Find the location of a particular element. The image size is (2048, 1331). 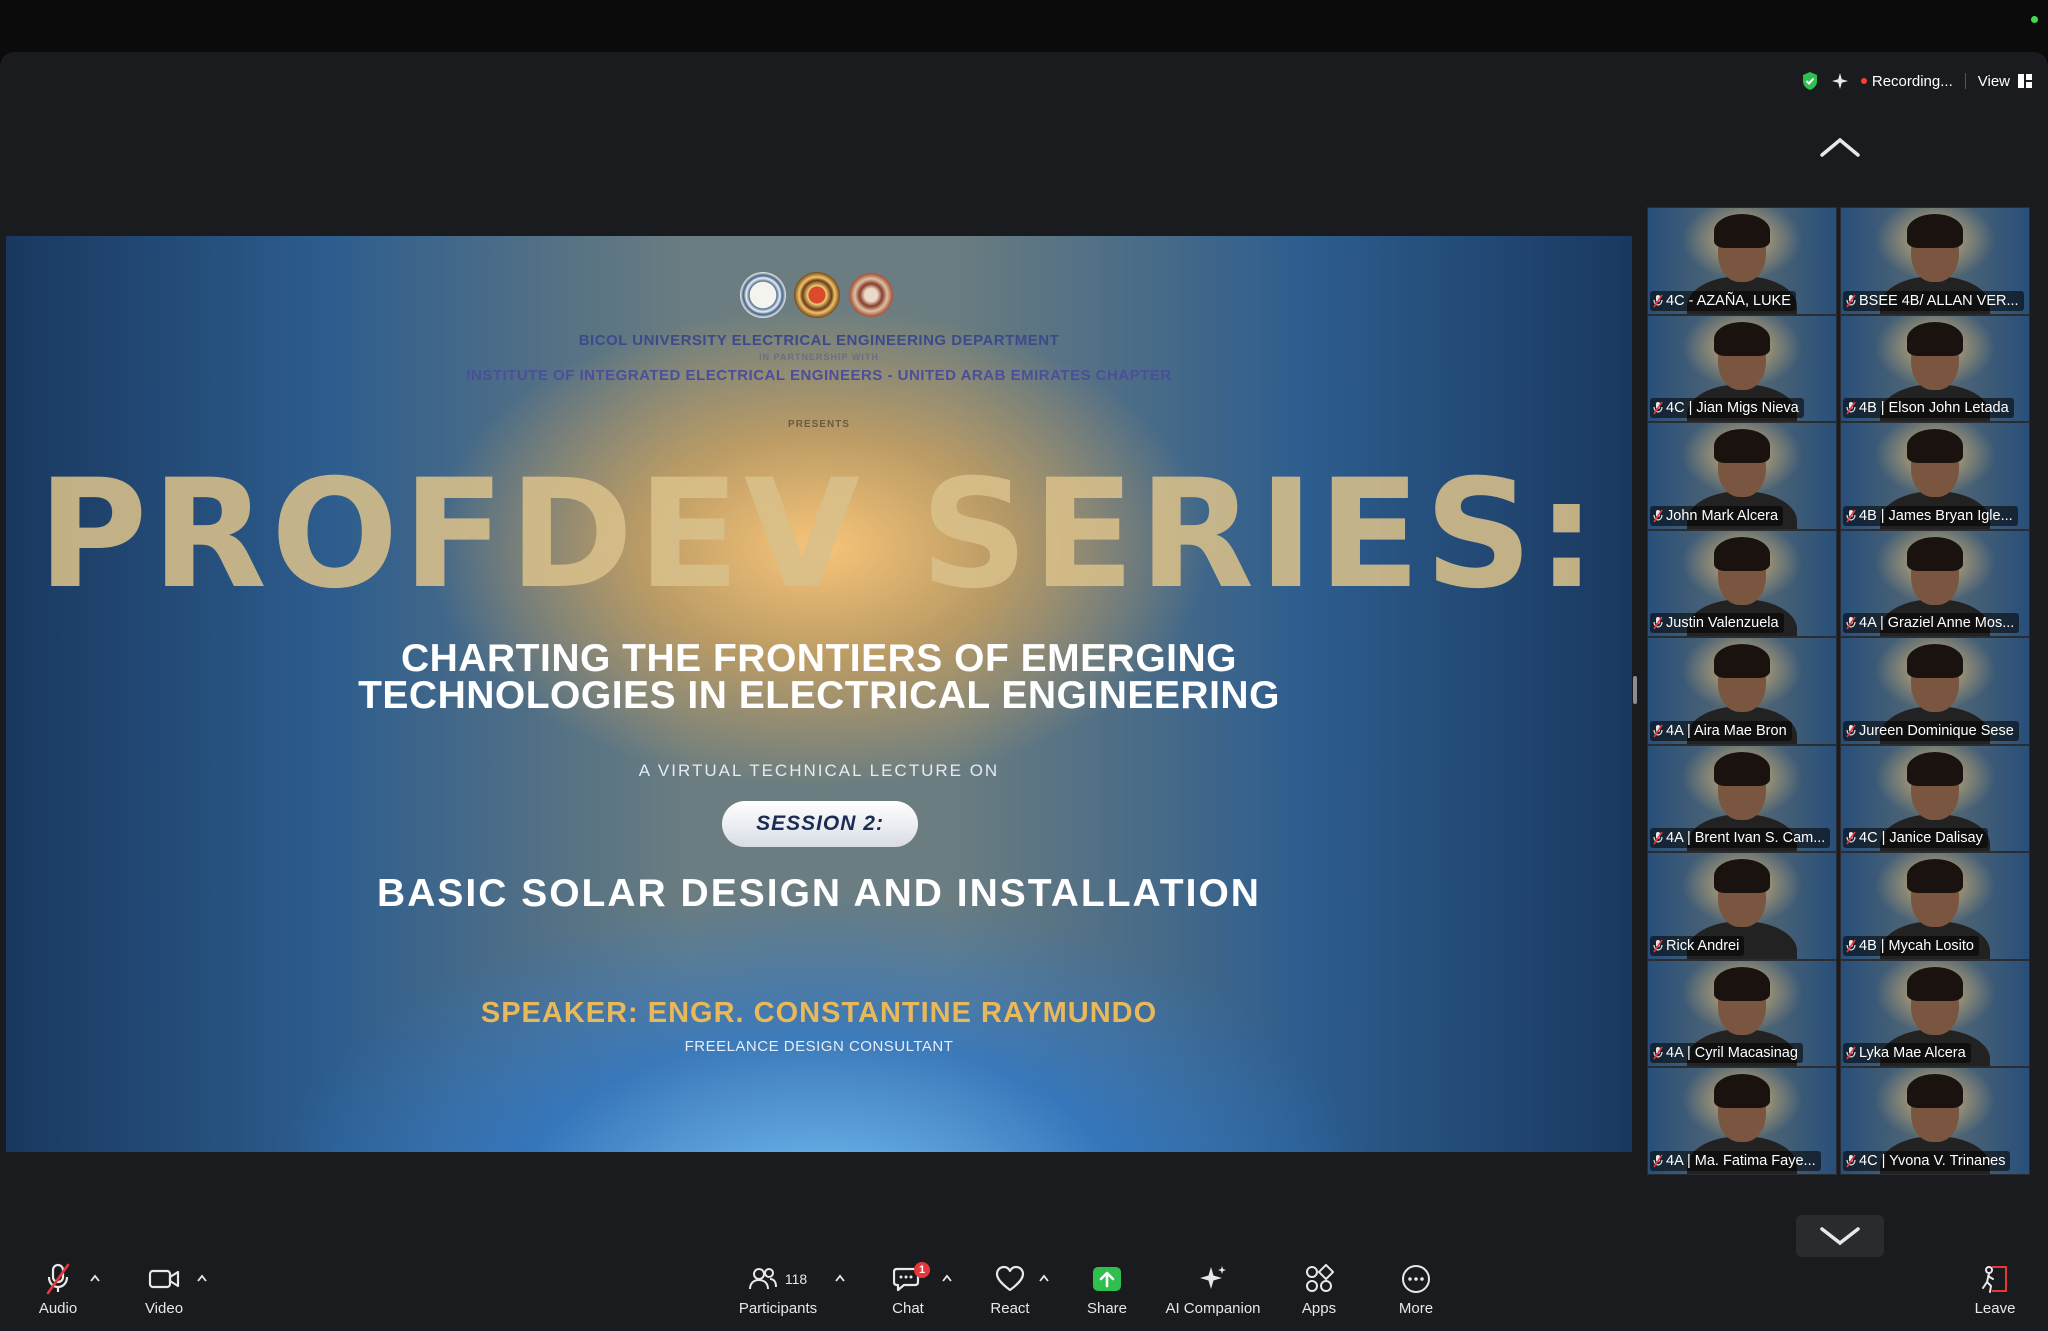

slide-series-title: PROFDEV SERIES: is located at coordinates (819, 535).